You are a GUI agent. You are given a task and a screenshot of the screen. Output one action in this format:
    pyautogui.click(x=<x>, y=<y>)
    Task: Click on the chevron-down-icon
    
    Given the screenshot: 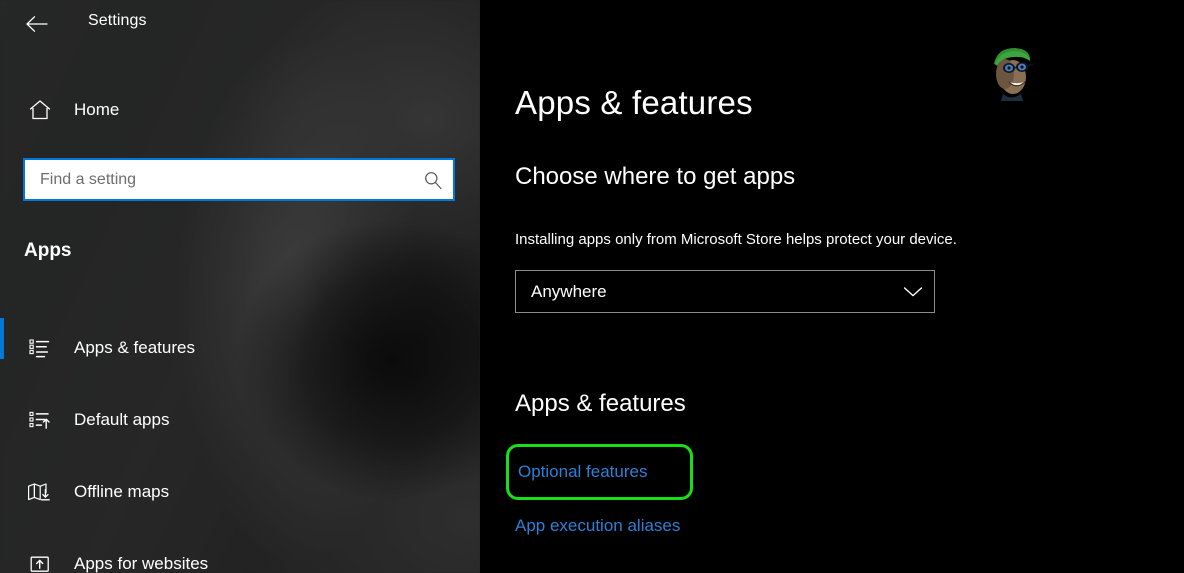 What is the action you would take?
    pyautogui.click(x=913, y=292)
    